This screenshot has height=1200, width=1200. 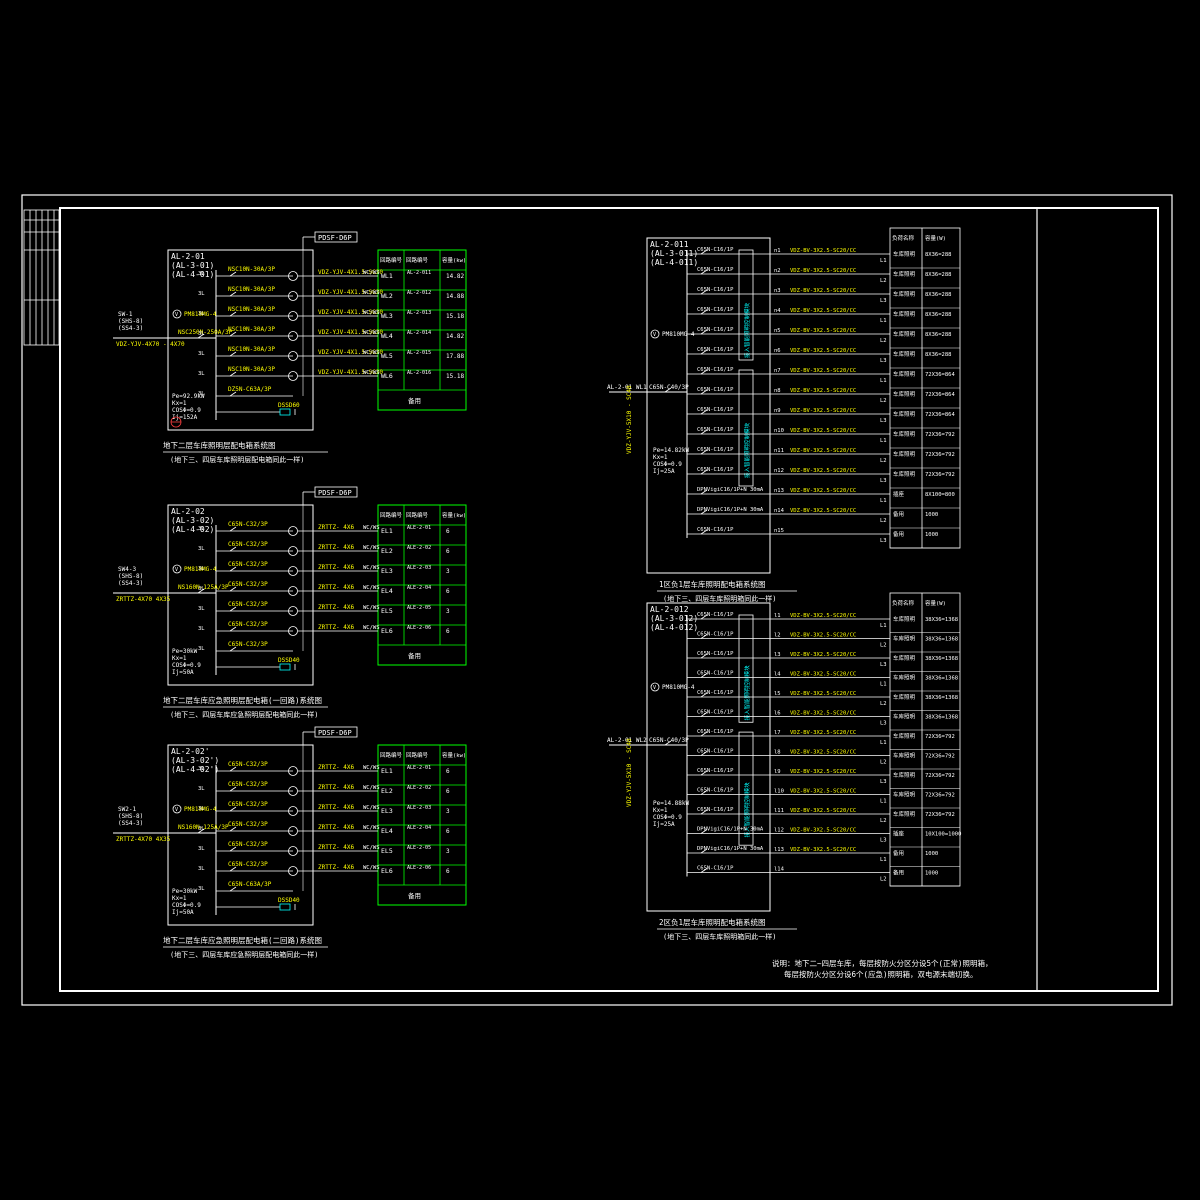 I want to click on load-watts: 8X100=800, so click(x=940, y=495).